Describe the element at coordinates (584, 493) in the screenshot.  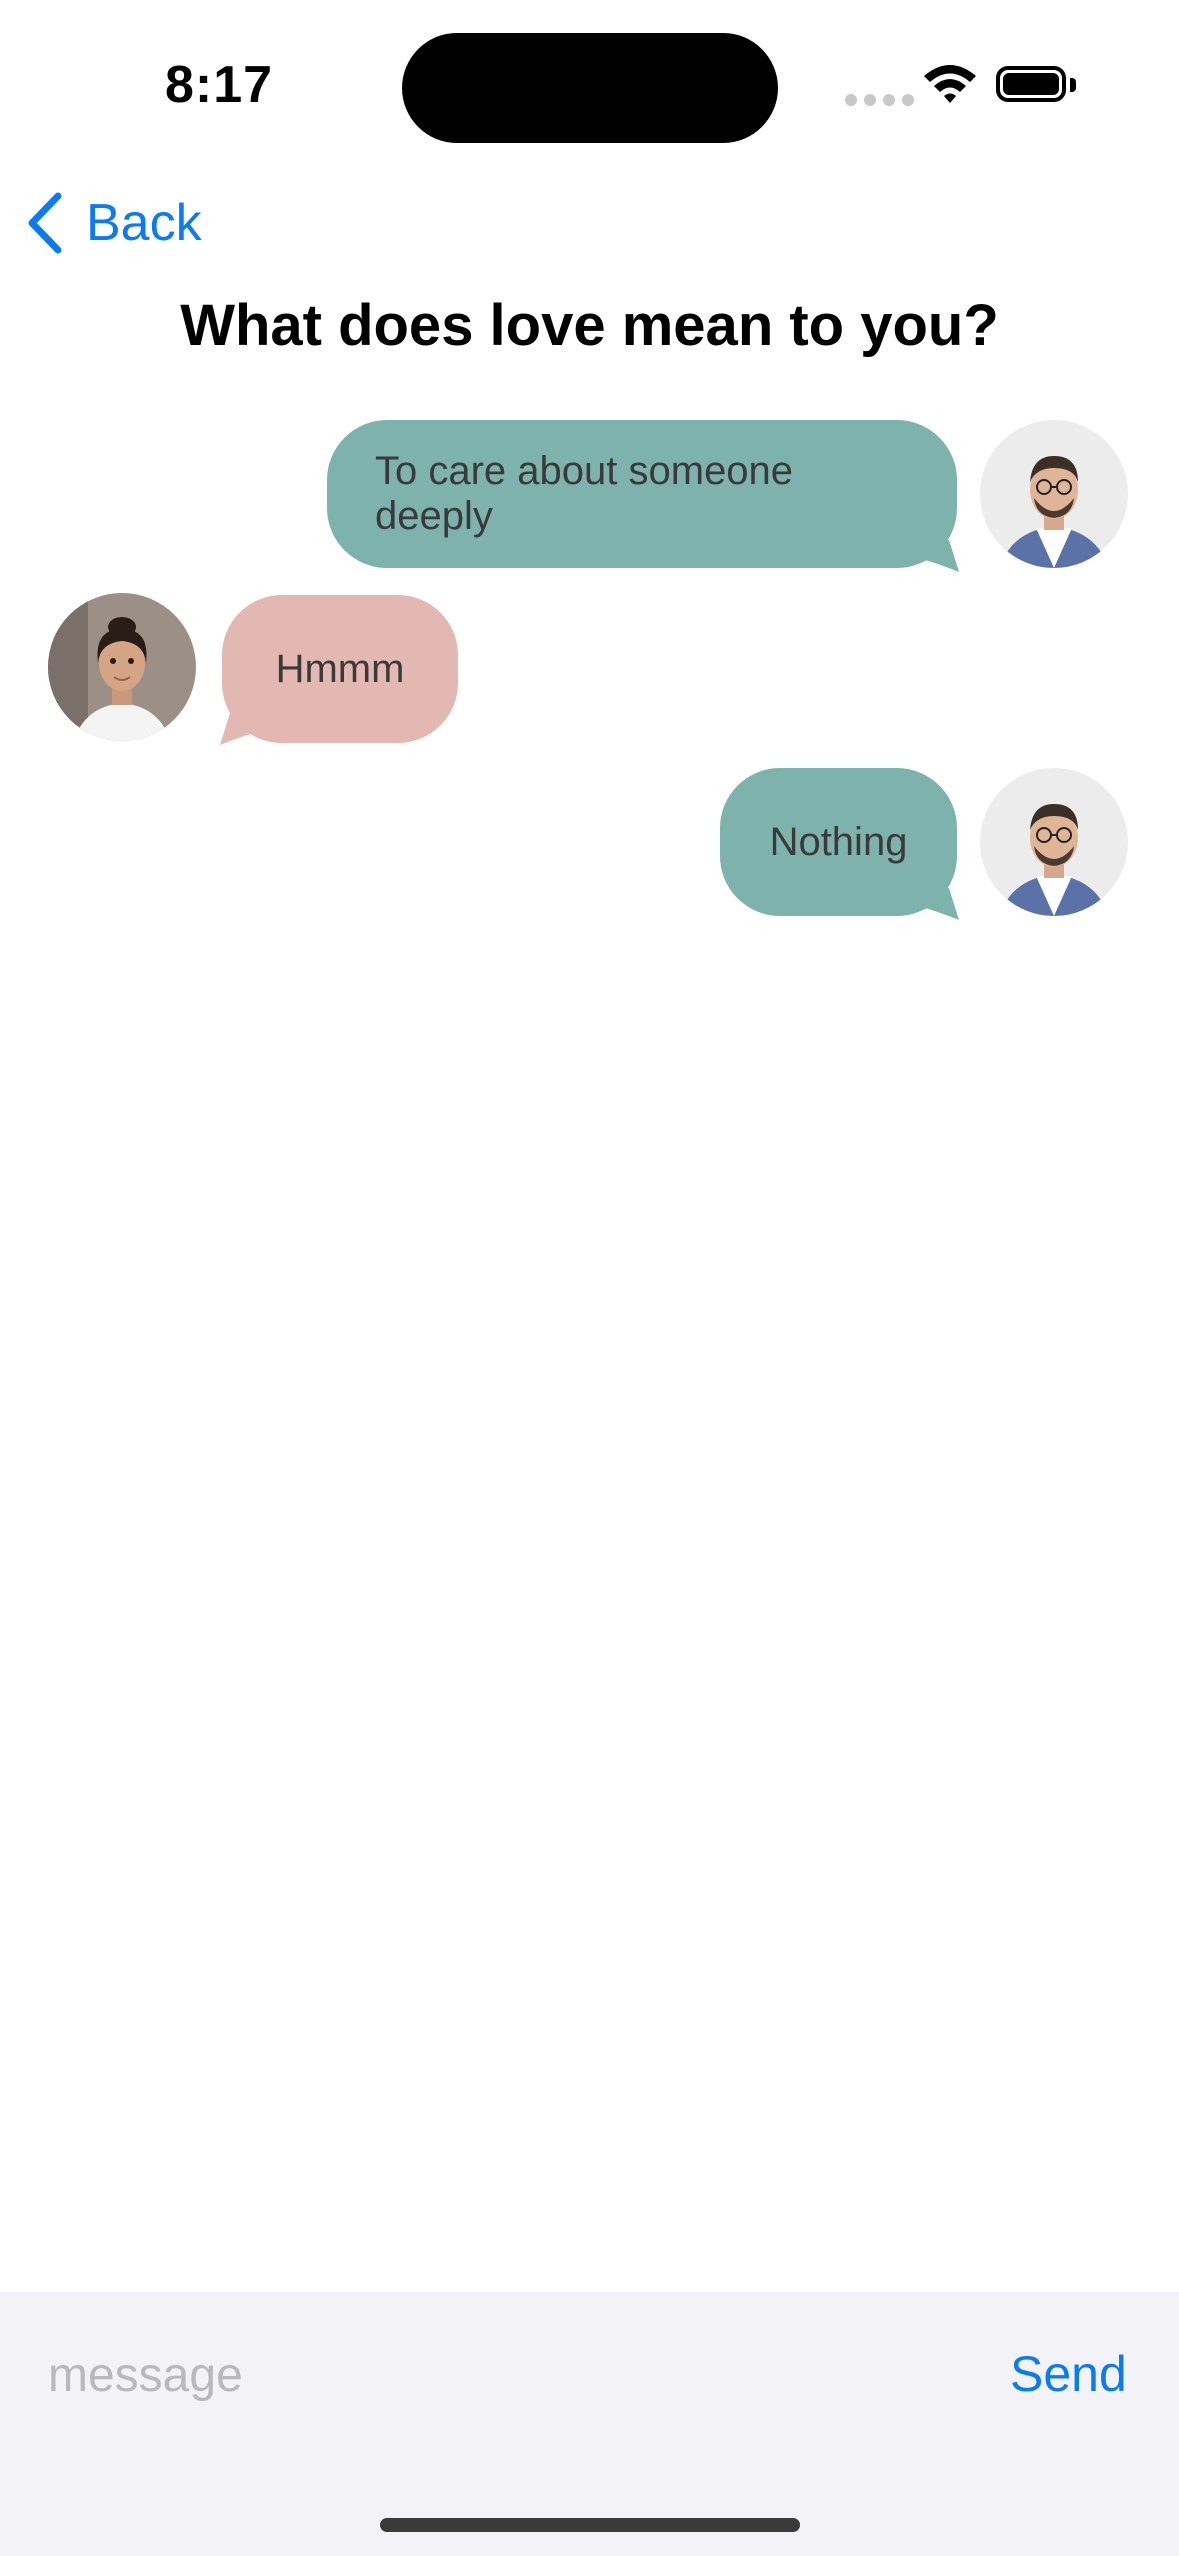
I see `message-text: To care about someone deeply` at that location.